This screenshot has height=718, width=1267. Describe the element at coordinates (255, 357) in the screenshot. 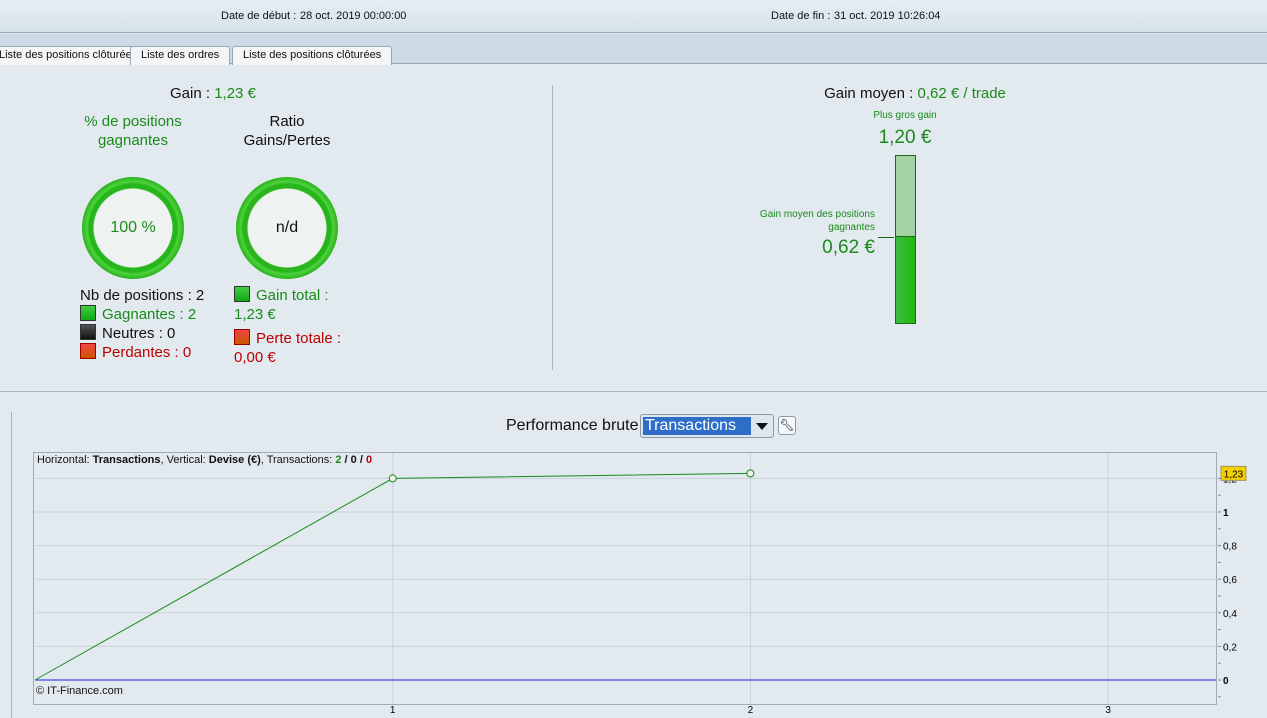

I see `loss-total-value: 0,00 €` at that location.